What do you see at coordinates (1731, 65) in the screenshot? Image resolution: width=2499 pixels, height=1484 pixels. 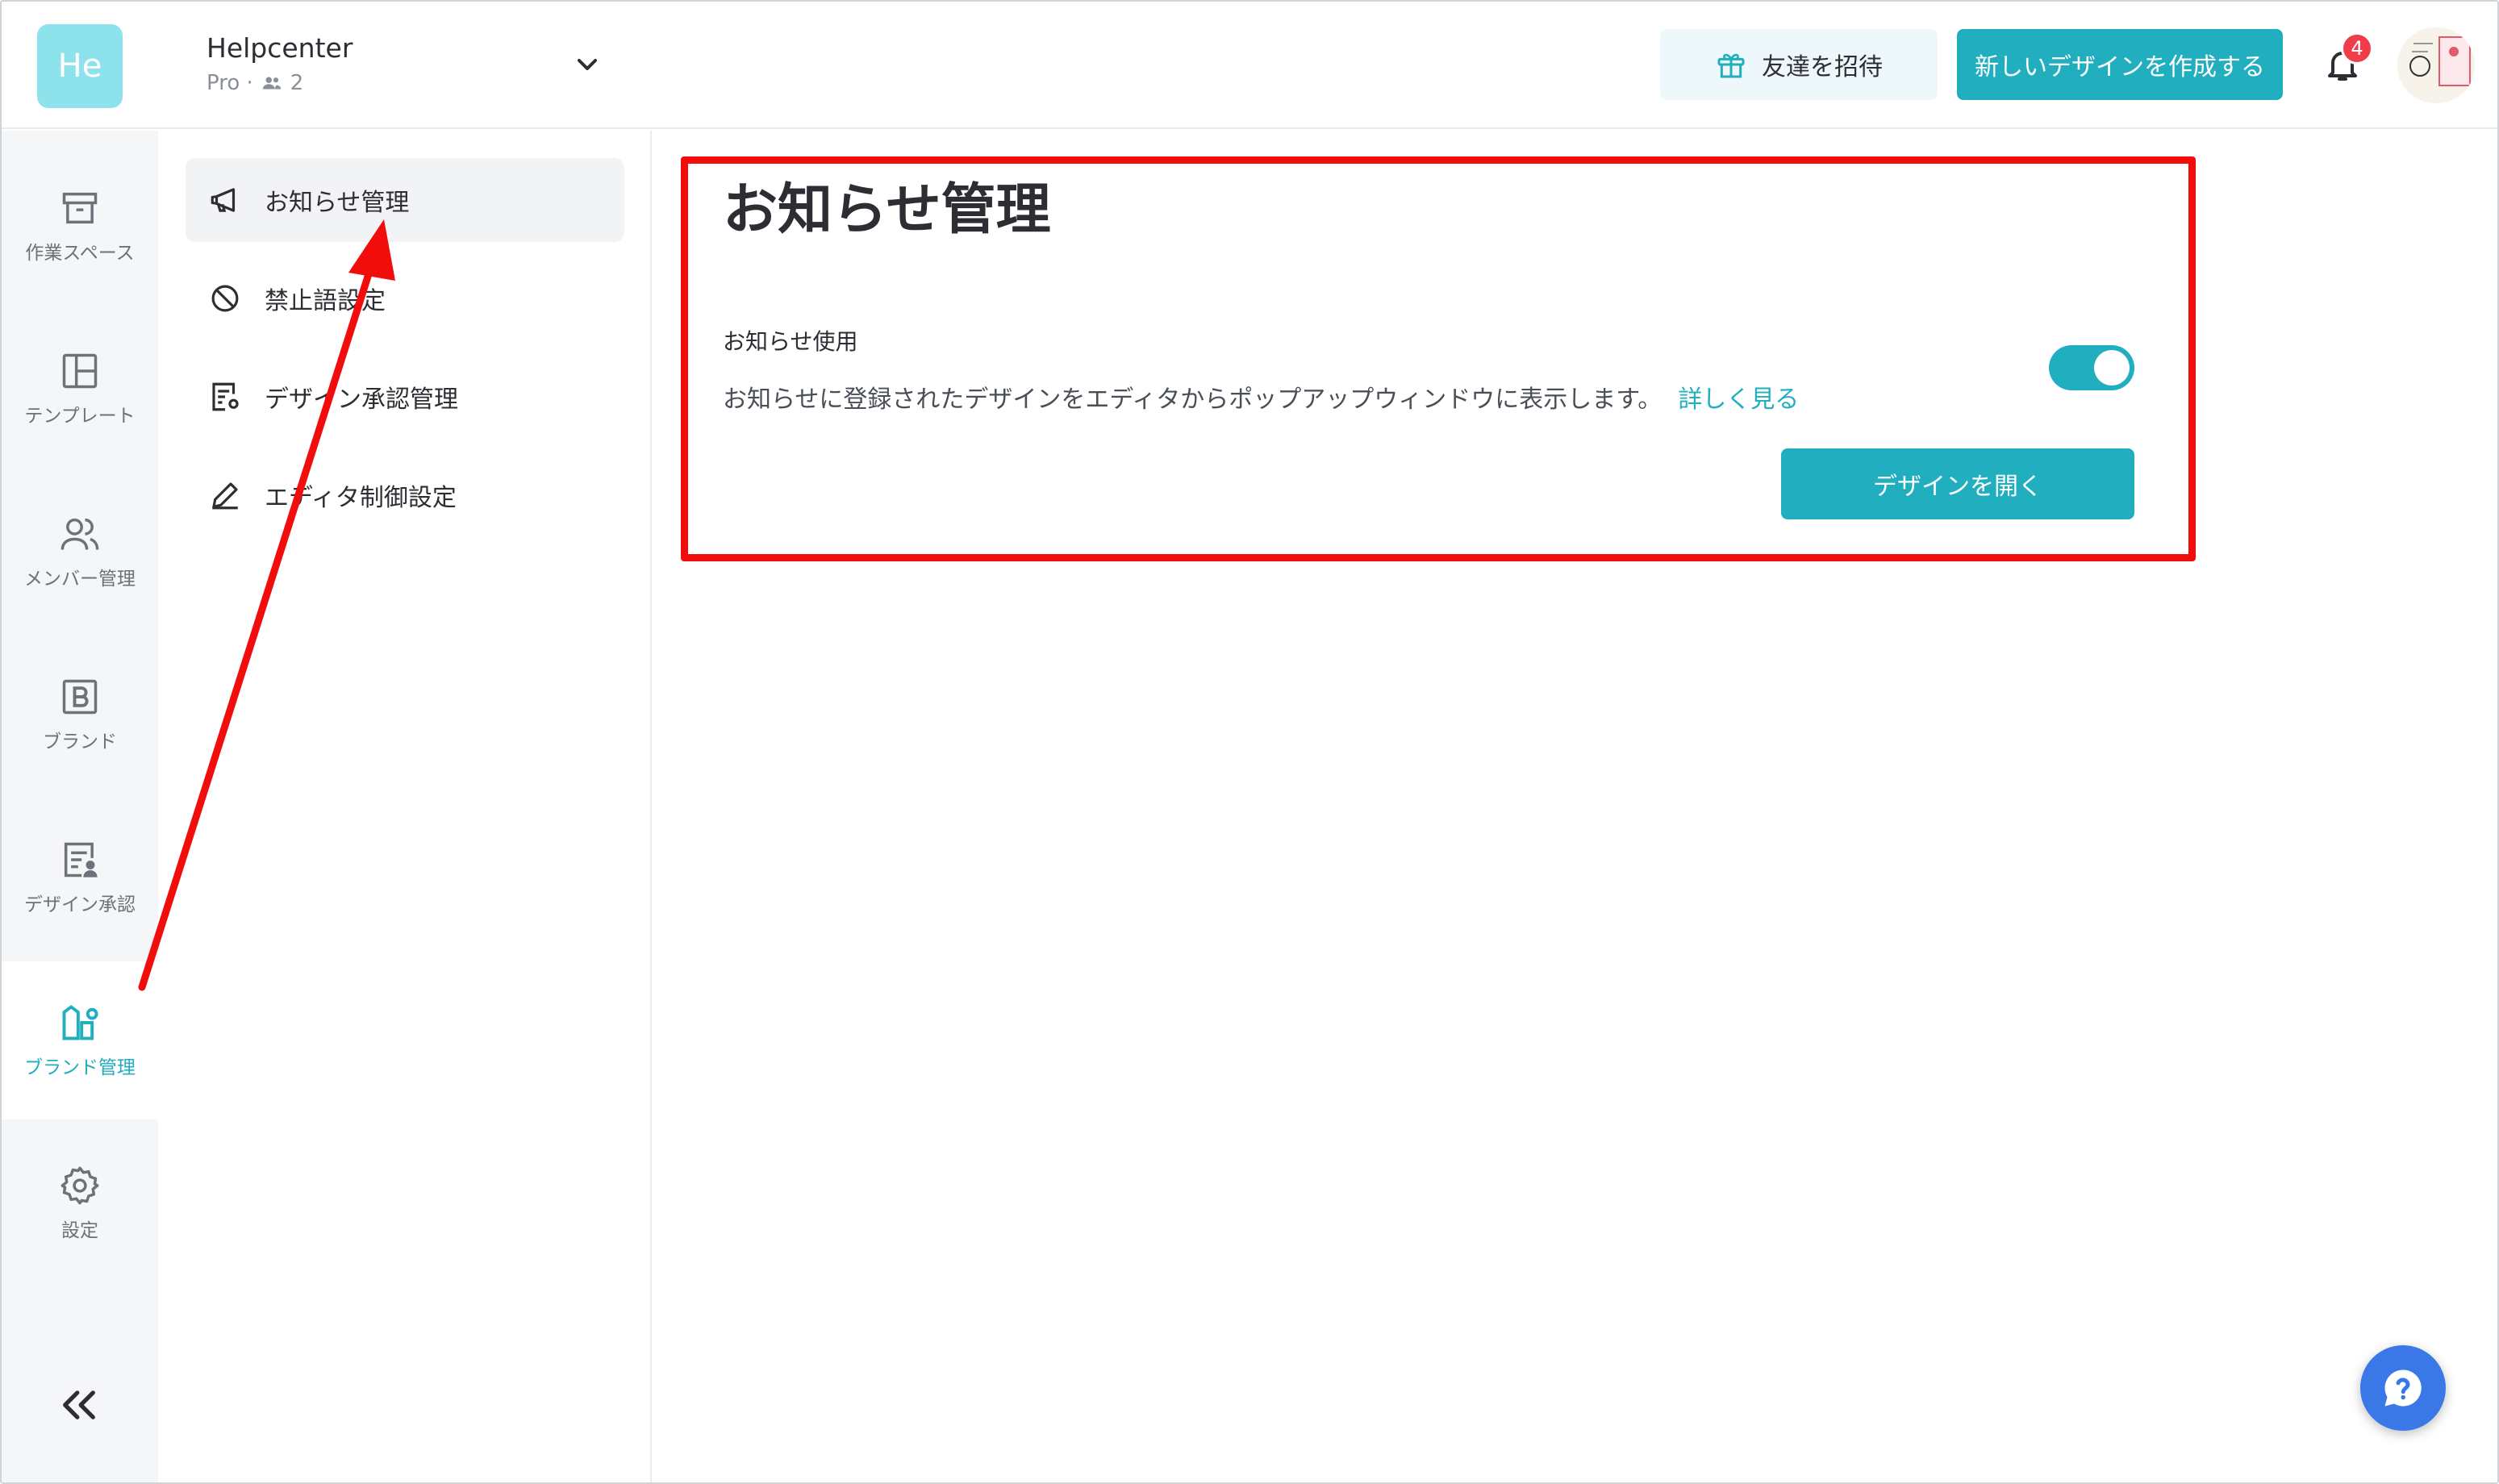 I see `gift-icon` at bounding box center [1731, 65].